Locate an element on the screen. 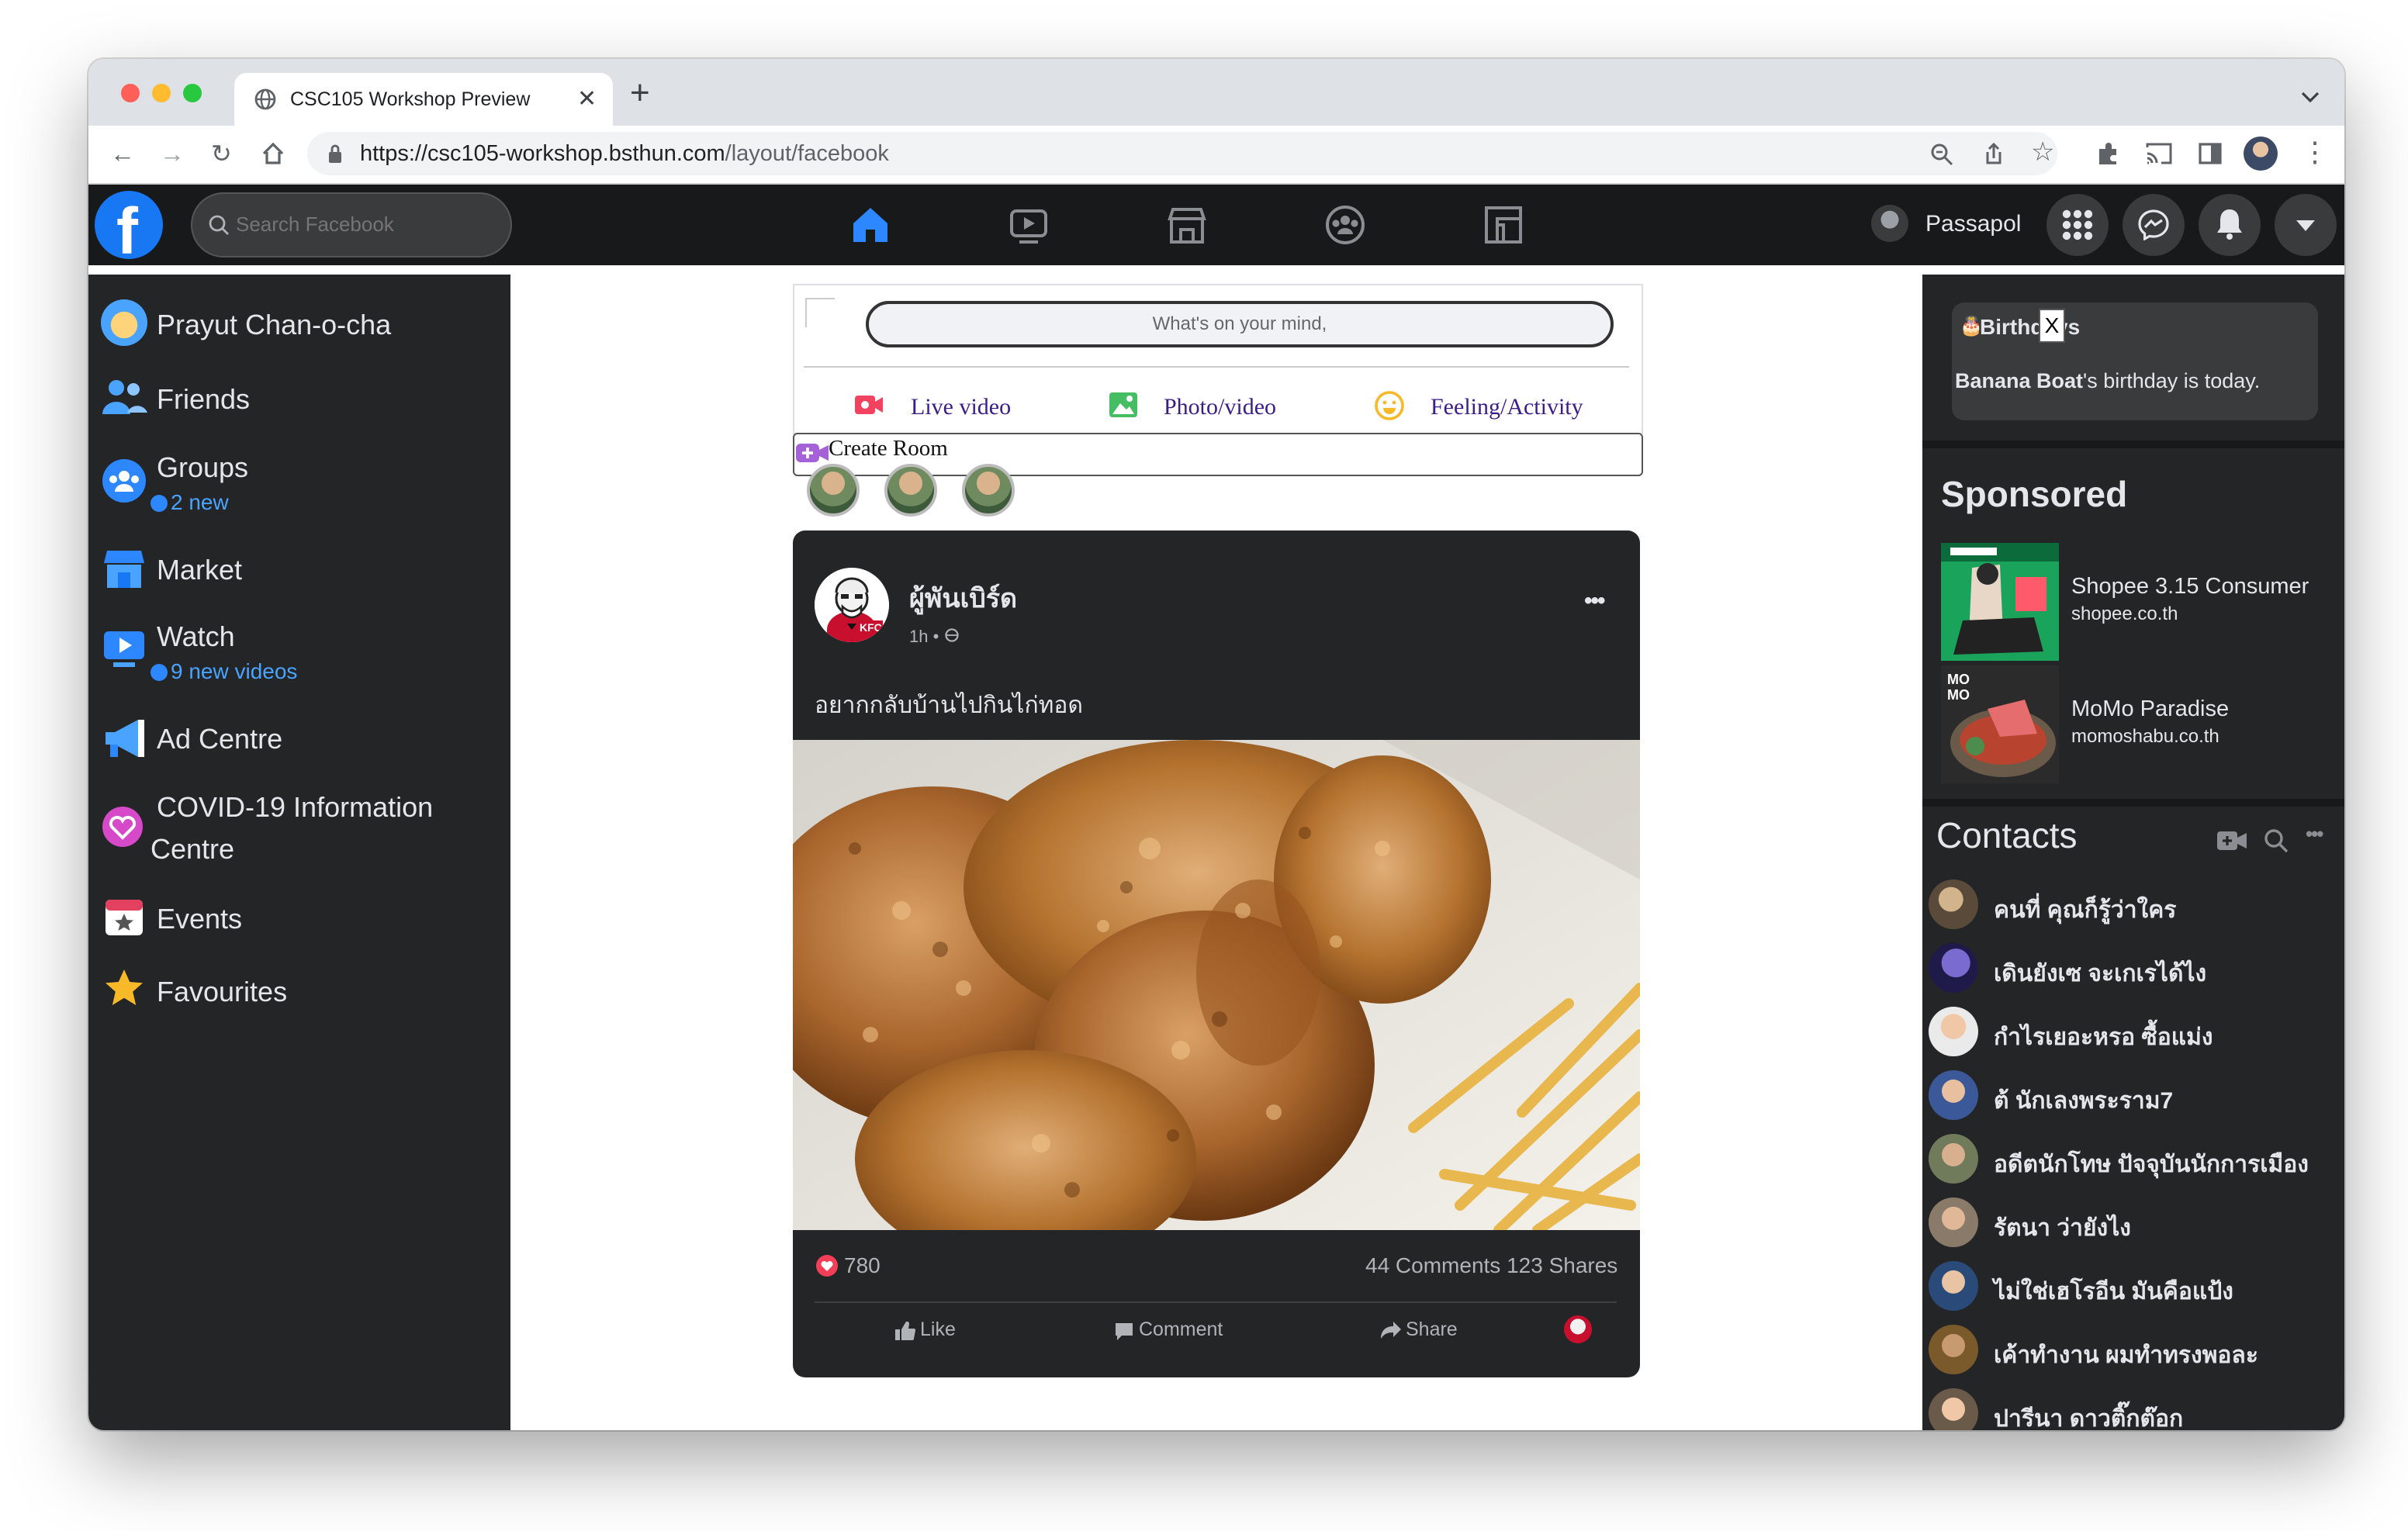  menu-icon: ⋮ is located at coordinates (2315, 152).